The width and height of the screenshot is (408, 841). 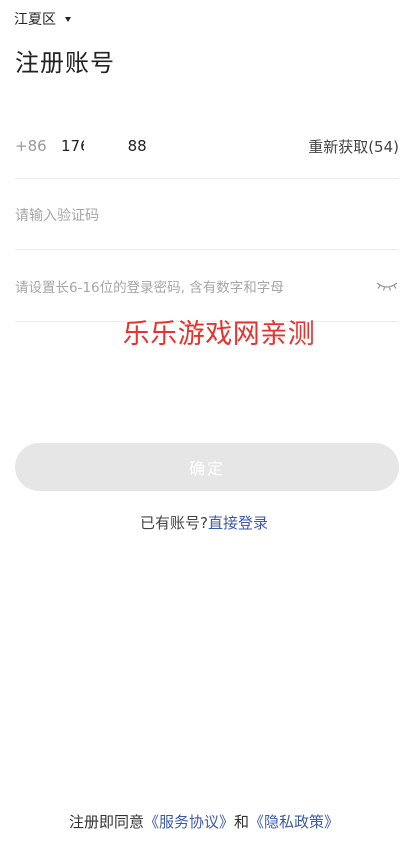 I want to click on password-placeholder: 请设置长6-16位的登录密码, 含有数字和字母, so click(x=149, y=288).